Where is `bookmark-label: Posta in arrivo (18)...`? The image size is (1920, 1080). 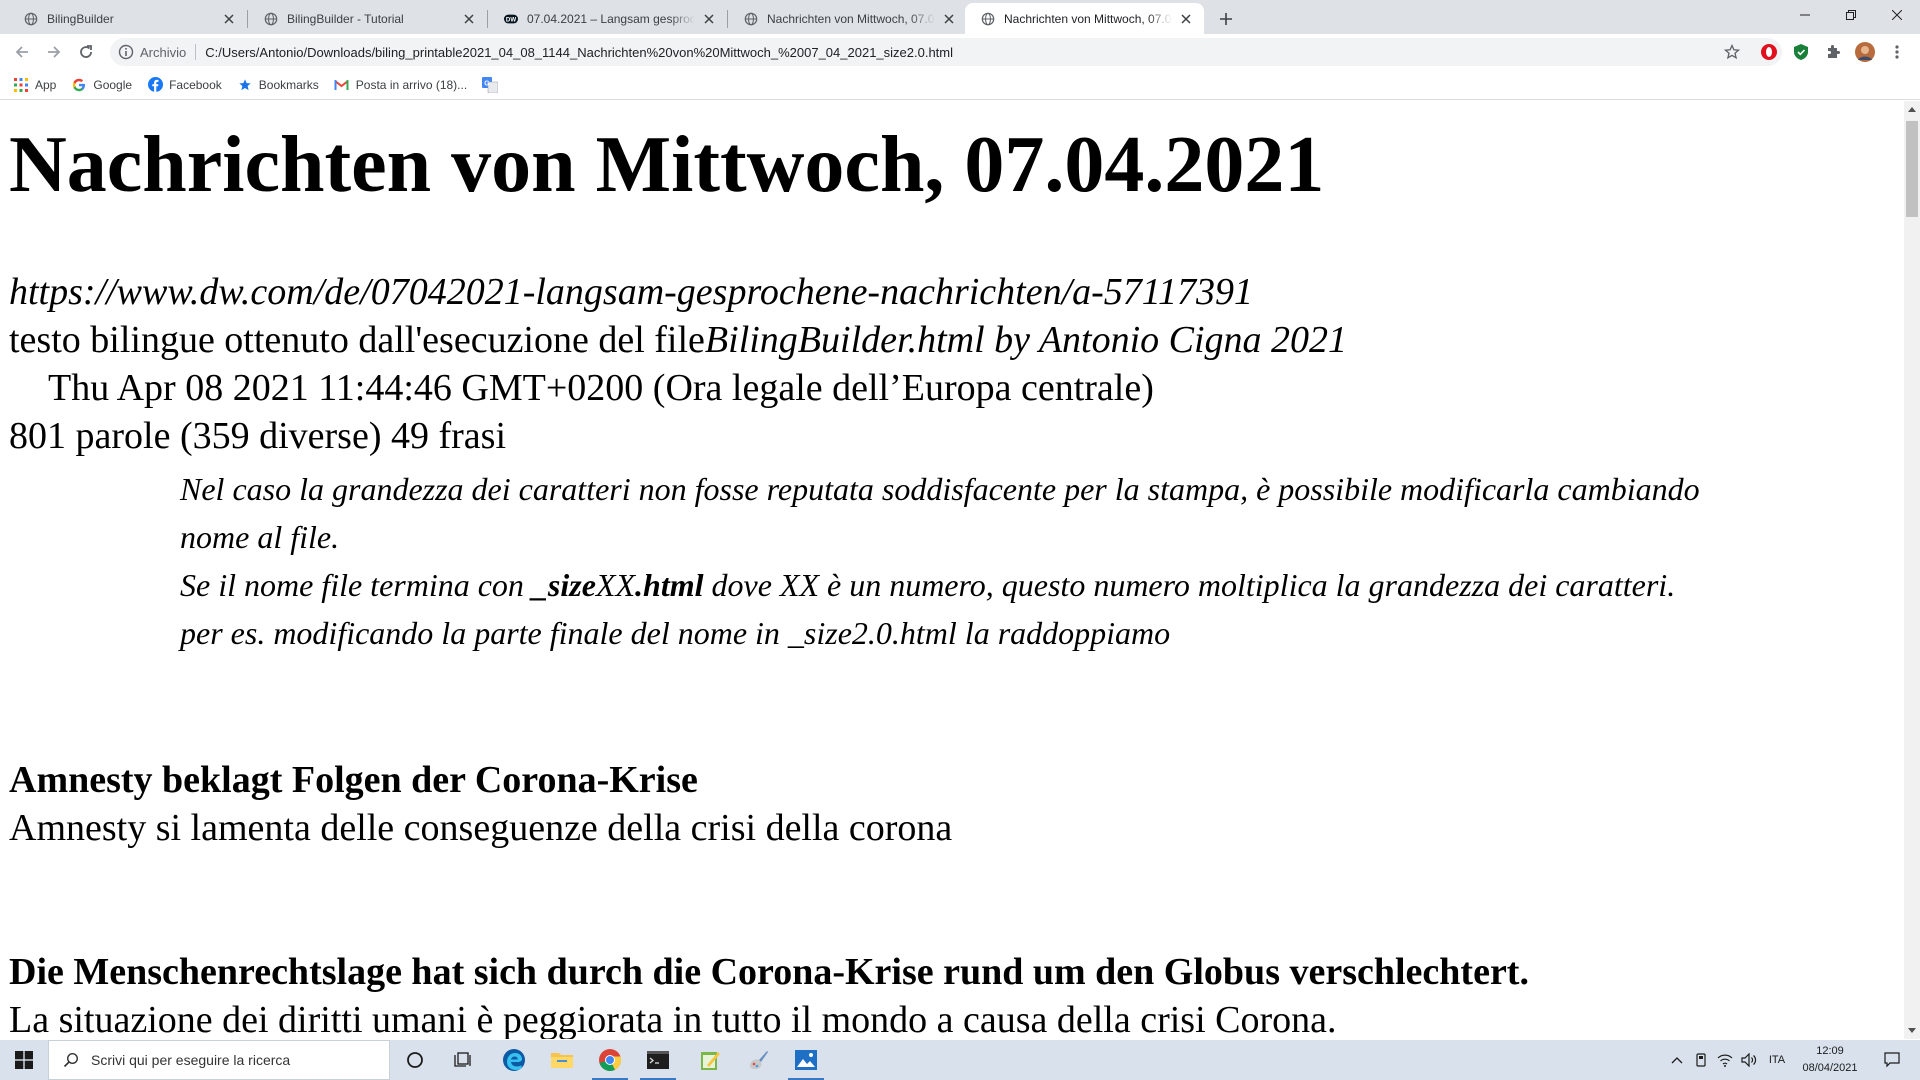
bookmark-label: Posta in arrivo (18)... is located at coordinates (411, 84).